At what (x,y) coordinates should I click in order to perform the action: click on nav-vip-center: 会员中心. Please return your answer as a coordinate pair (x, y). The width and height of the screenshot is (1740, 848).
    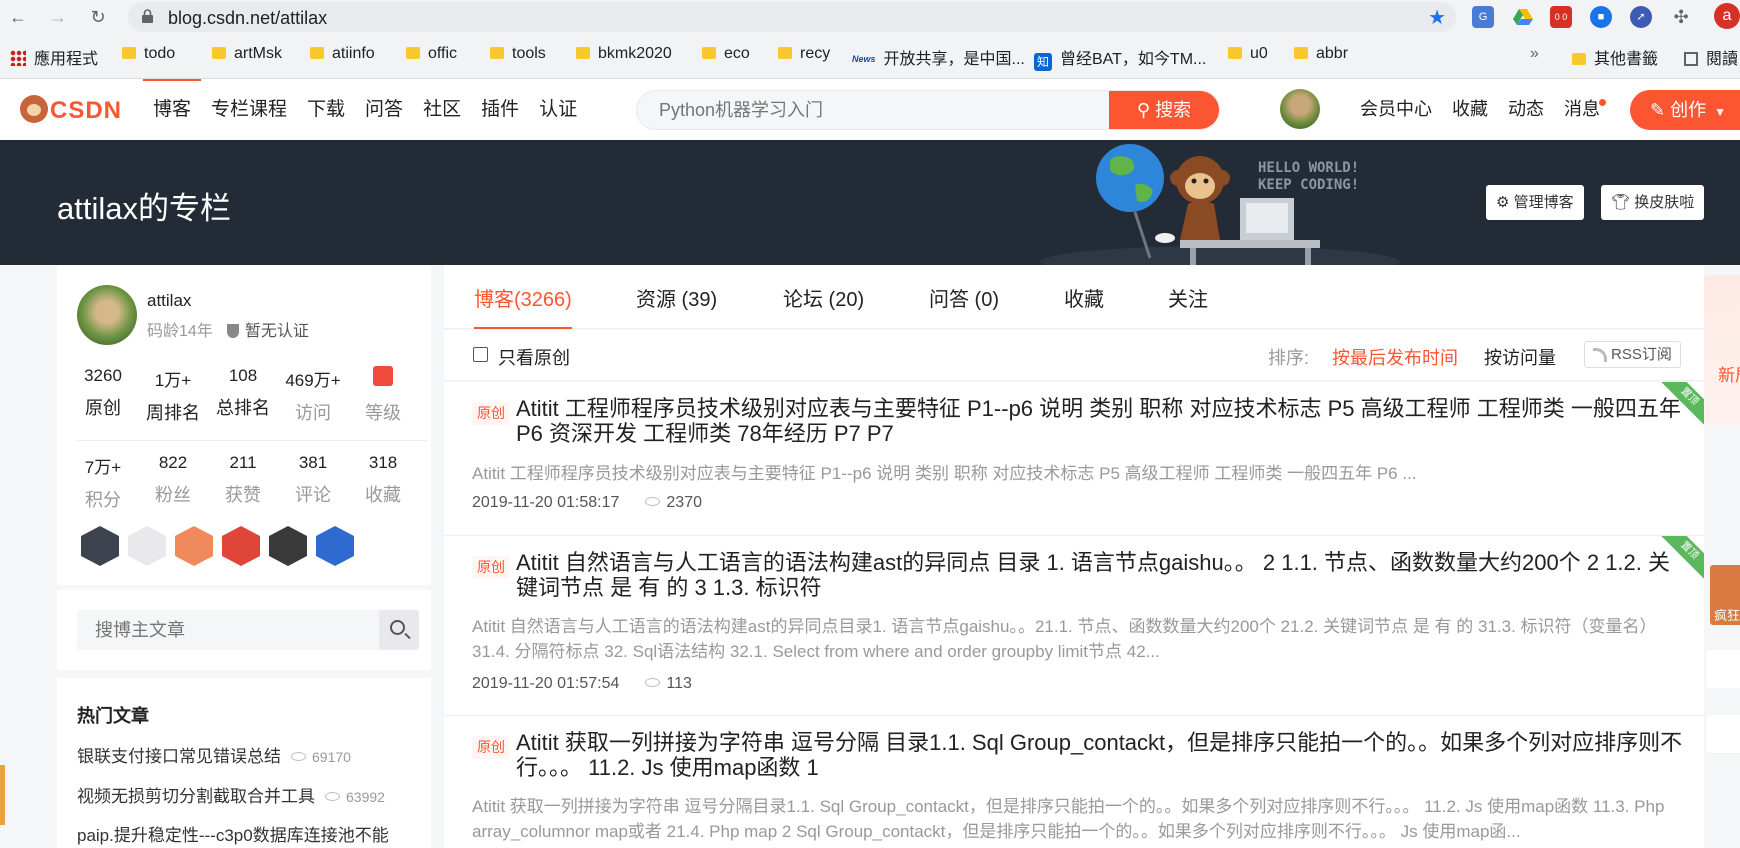
    Looking at the image, I should click on (1396, 109).